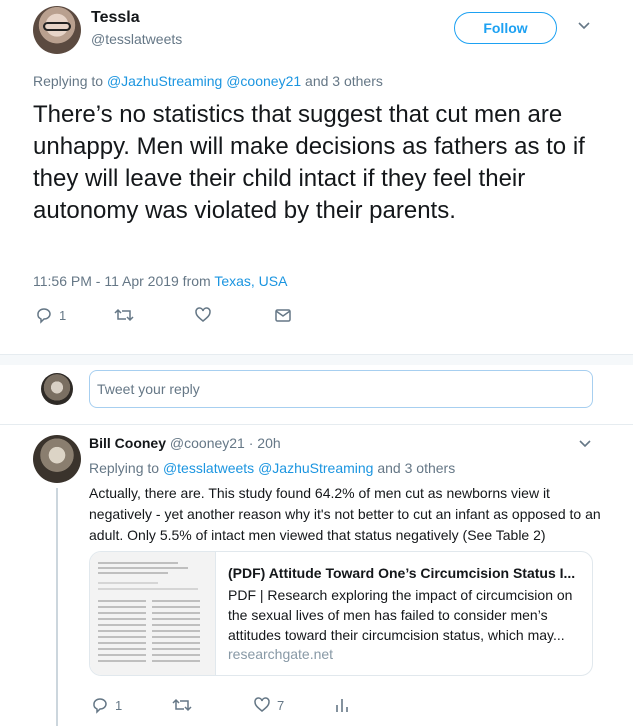  Describe the element at coordinates (136, 39) in the screenshot. I see `author-handle: @tesslatweets` at that location.